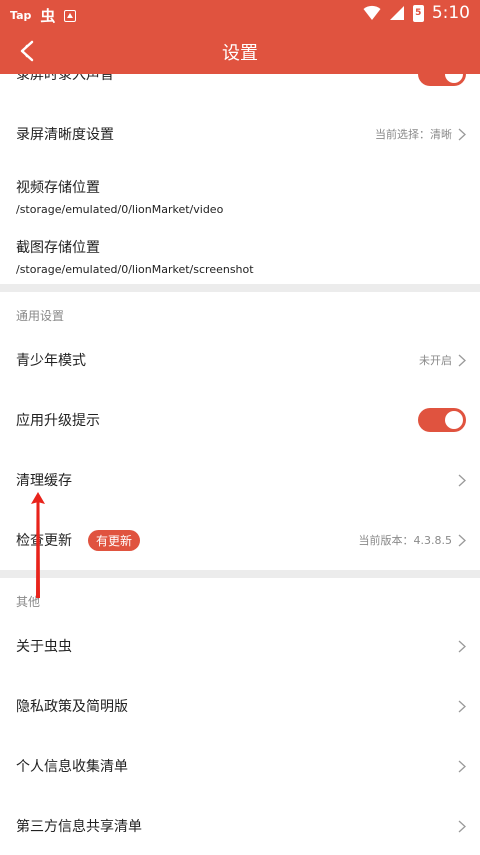 The image size is (480, 855). I want to click on record-quality-value: 当前选择：清晰, so click(413, 134).